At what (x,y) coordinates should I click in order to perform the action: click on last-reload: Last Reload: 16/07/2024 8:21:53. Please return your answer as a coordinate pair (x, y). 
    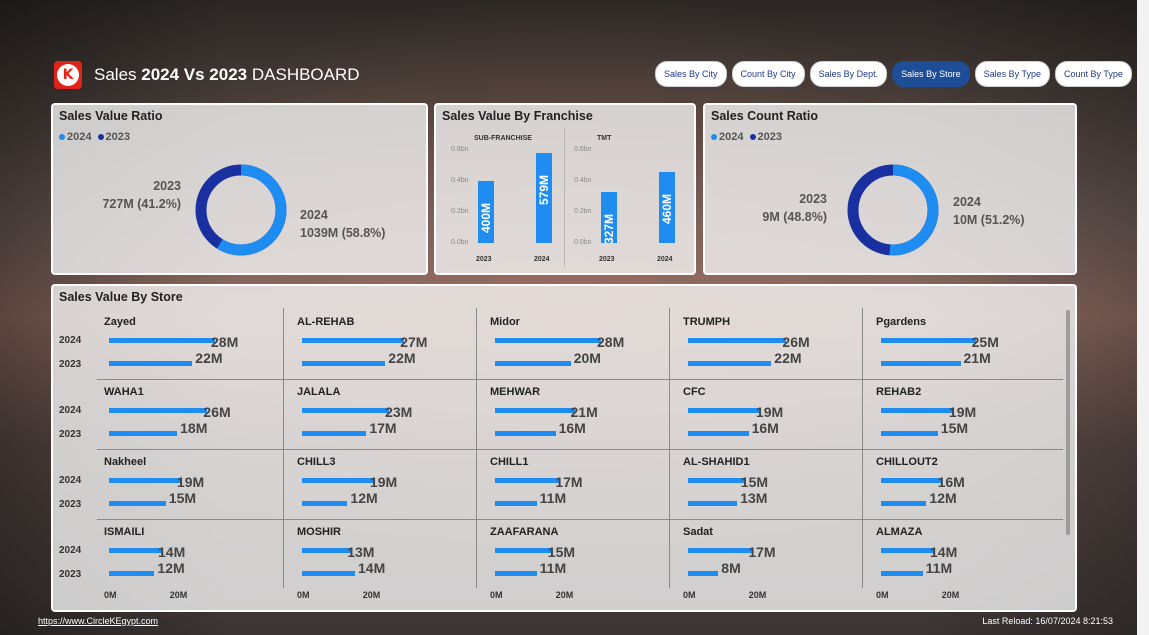
    Looking at the image, I should click on (1047, 621).